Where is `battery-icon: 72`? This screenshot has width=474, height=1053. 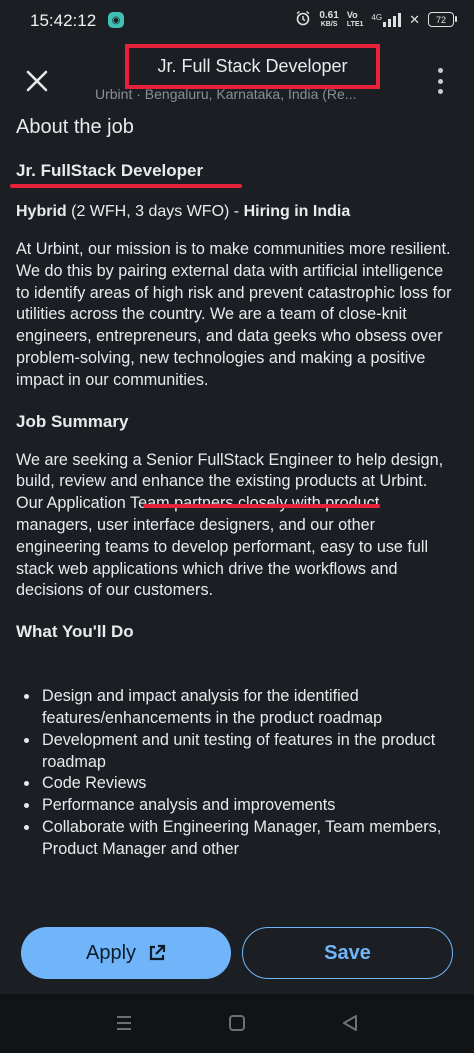
battery-icon: 72 is located at coordinates (442, 19).